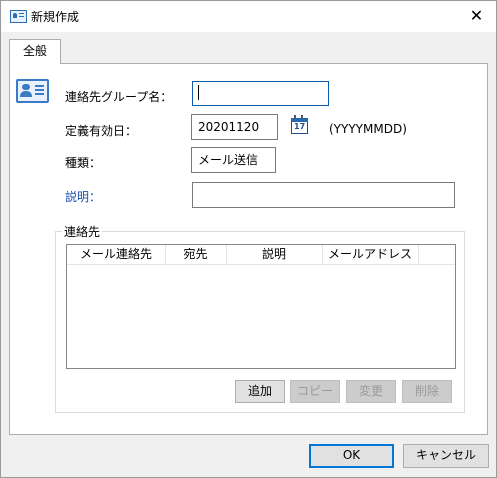  Describe the element at coordinates (83, 197) in the screenshot. I see `description-label: 説明：` at that location.